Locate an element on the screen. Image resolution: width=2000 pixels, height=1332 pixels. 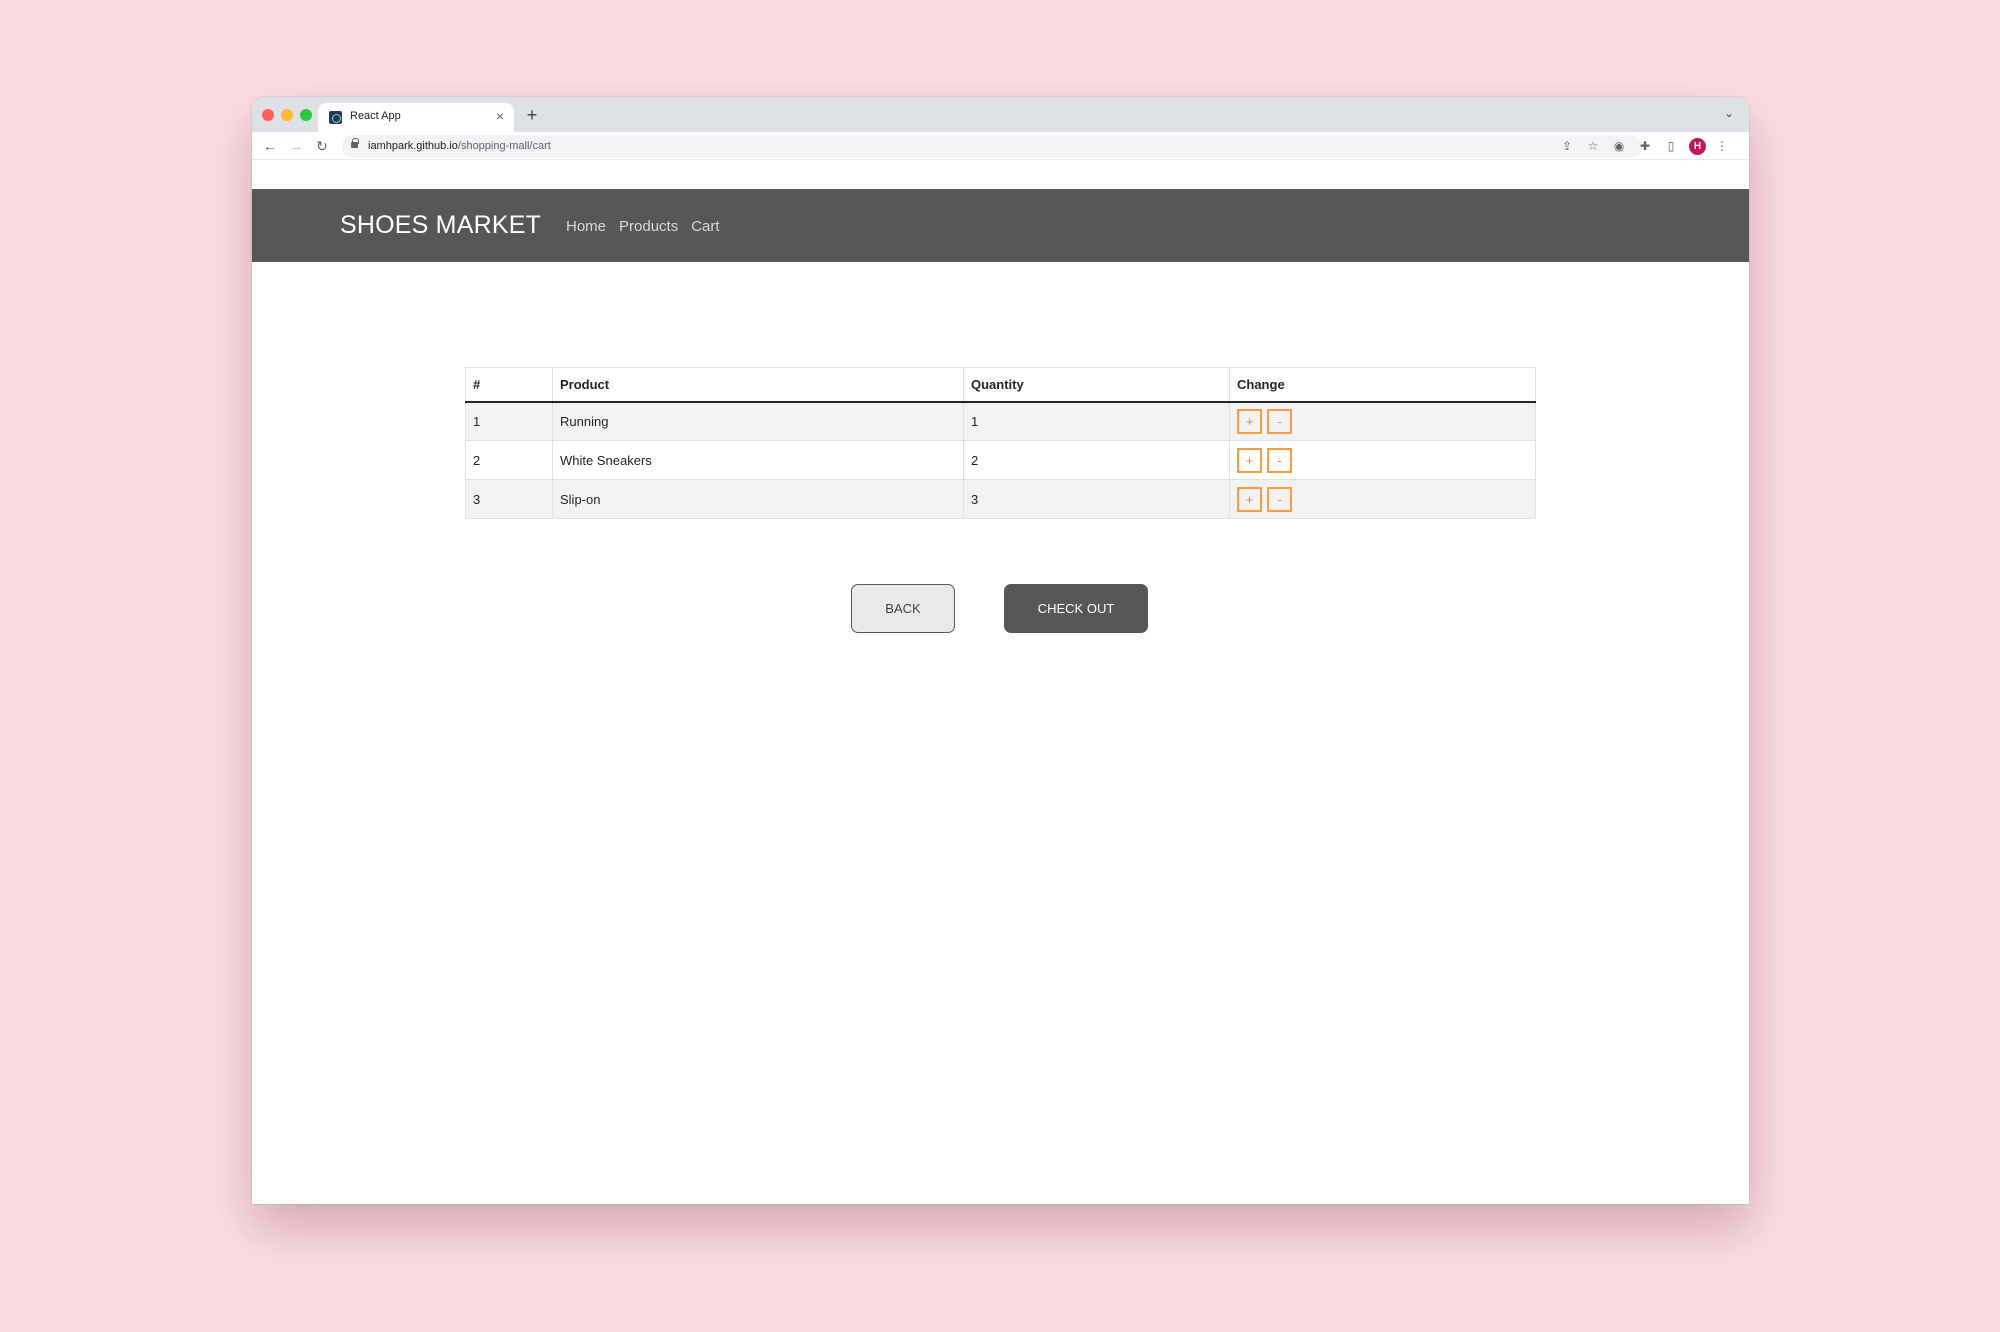
brand-logo: SHOES MARKET is located at coordinates (440, 225).